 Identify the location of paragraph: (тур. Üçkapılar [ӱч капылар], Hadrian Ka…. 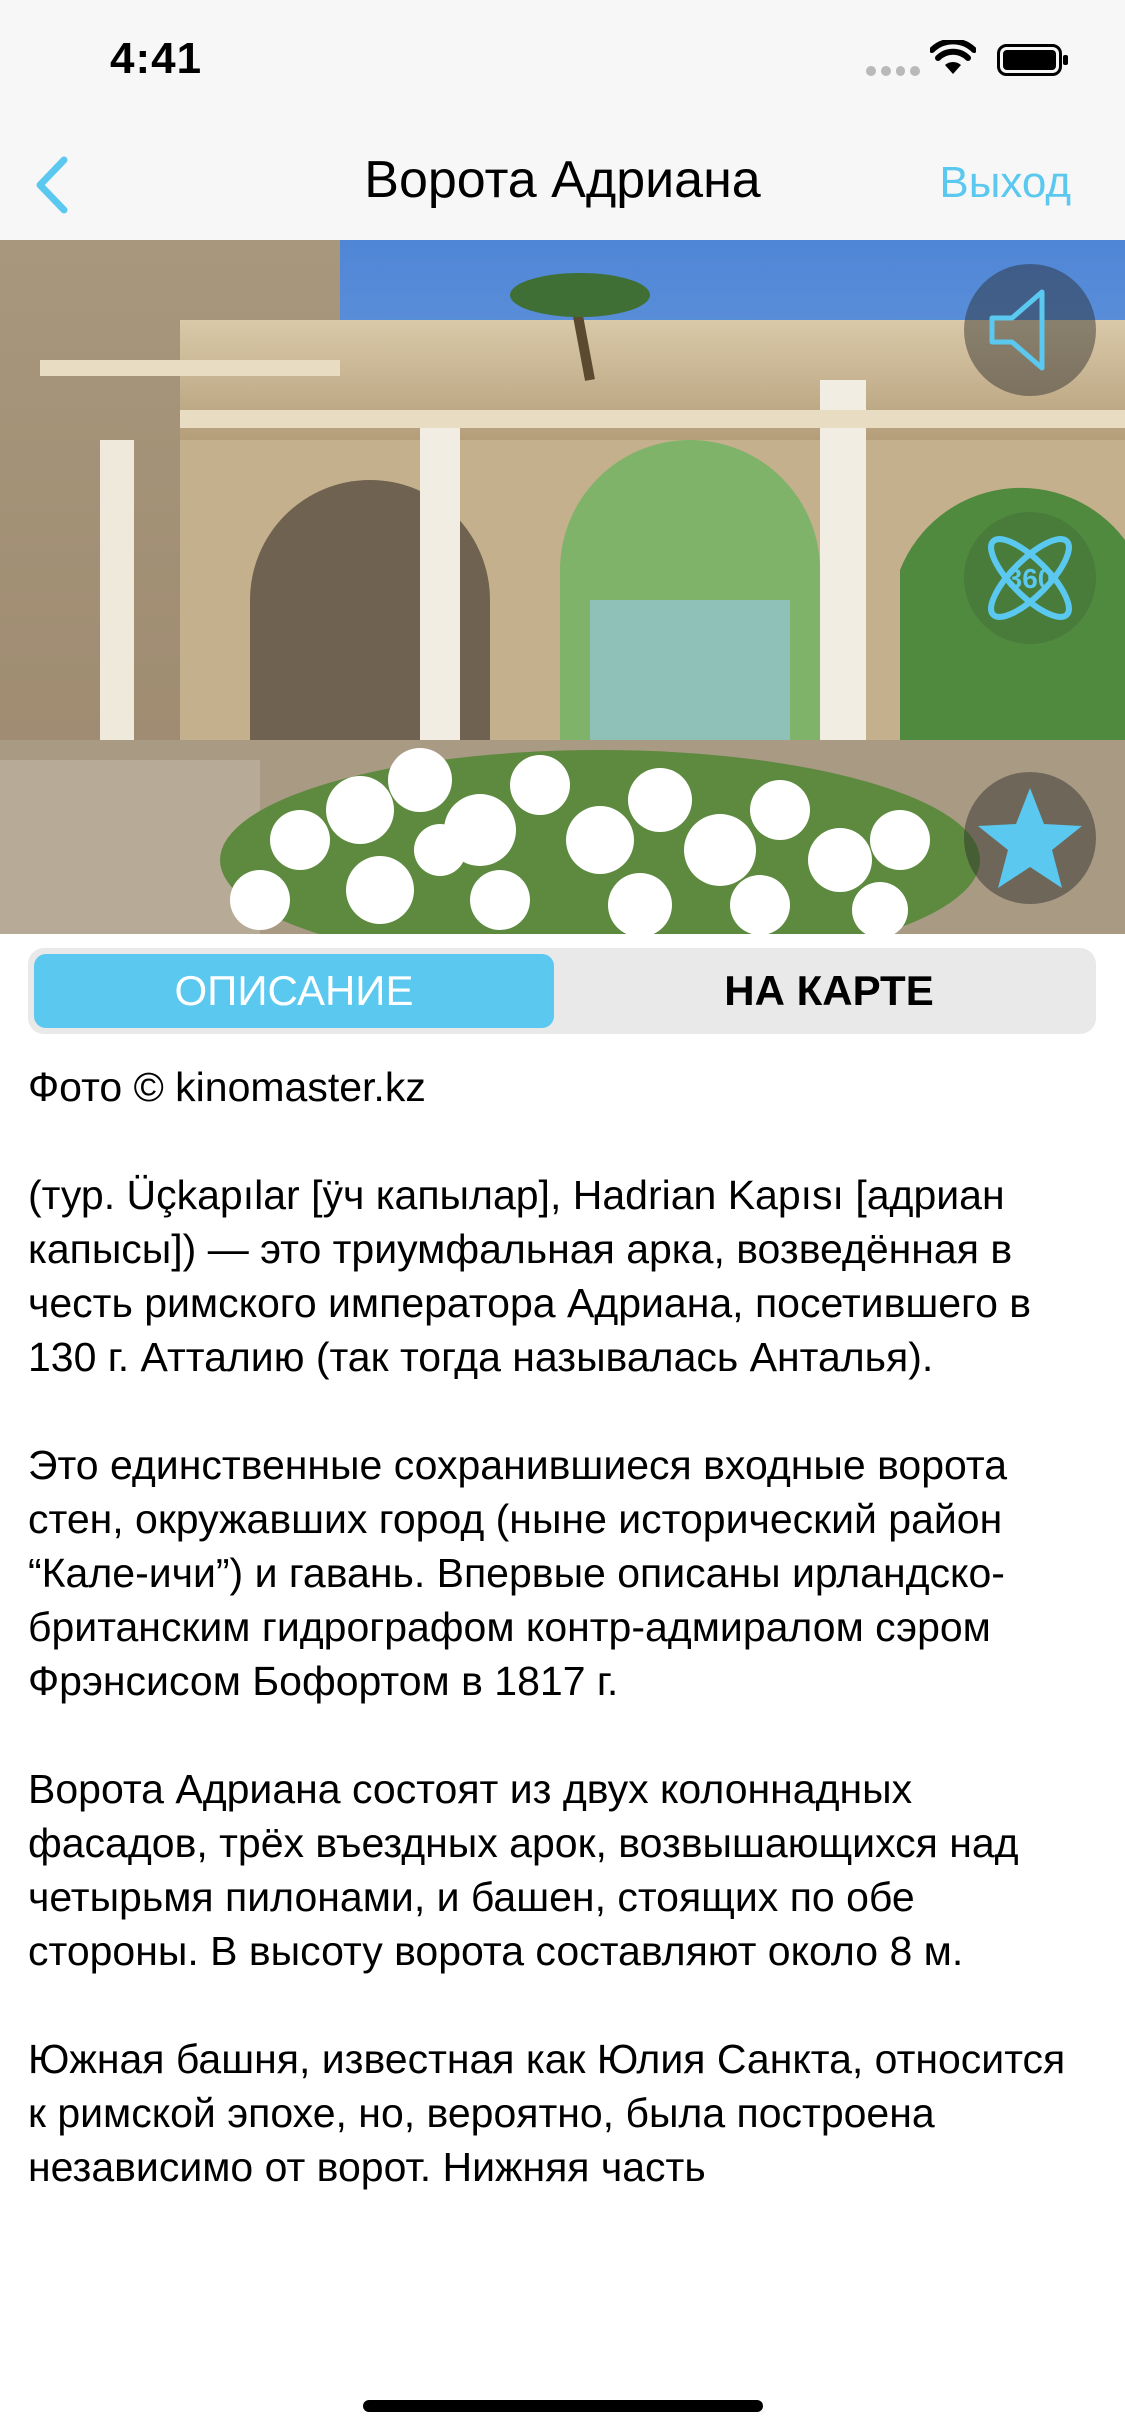
(530, 1276).